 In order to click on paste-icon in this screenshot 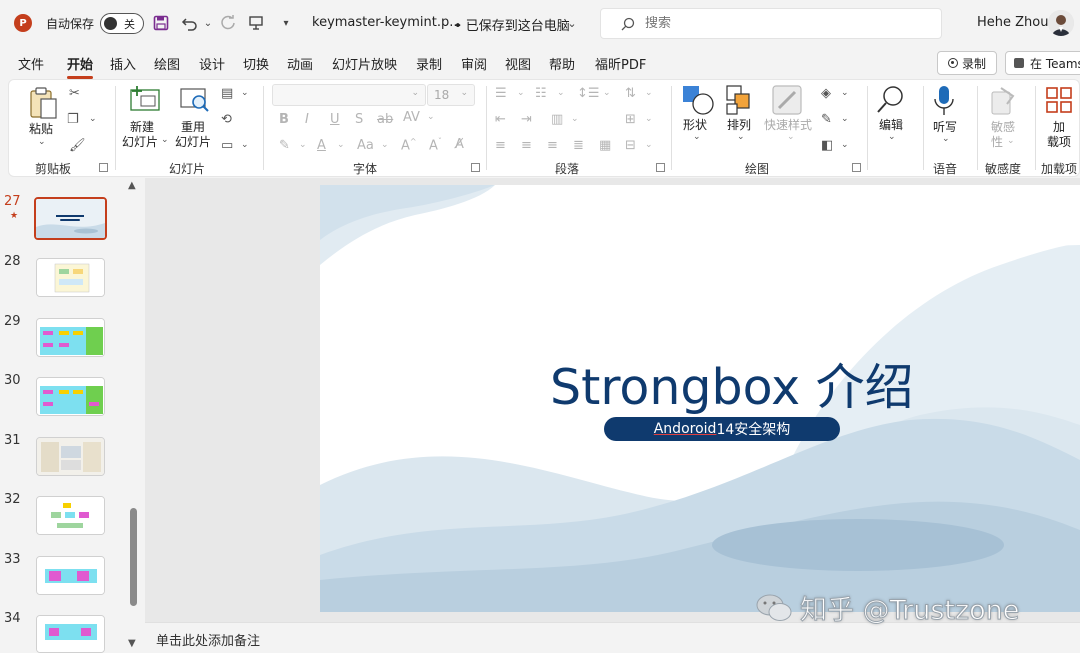, I will do `click(44, 104)`.